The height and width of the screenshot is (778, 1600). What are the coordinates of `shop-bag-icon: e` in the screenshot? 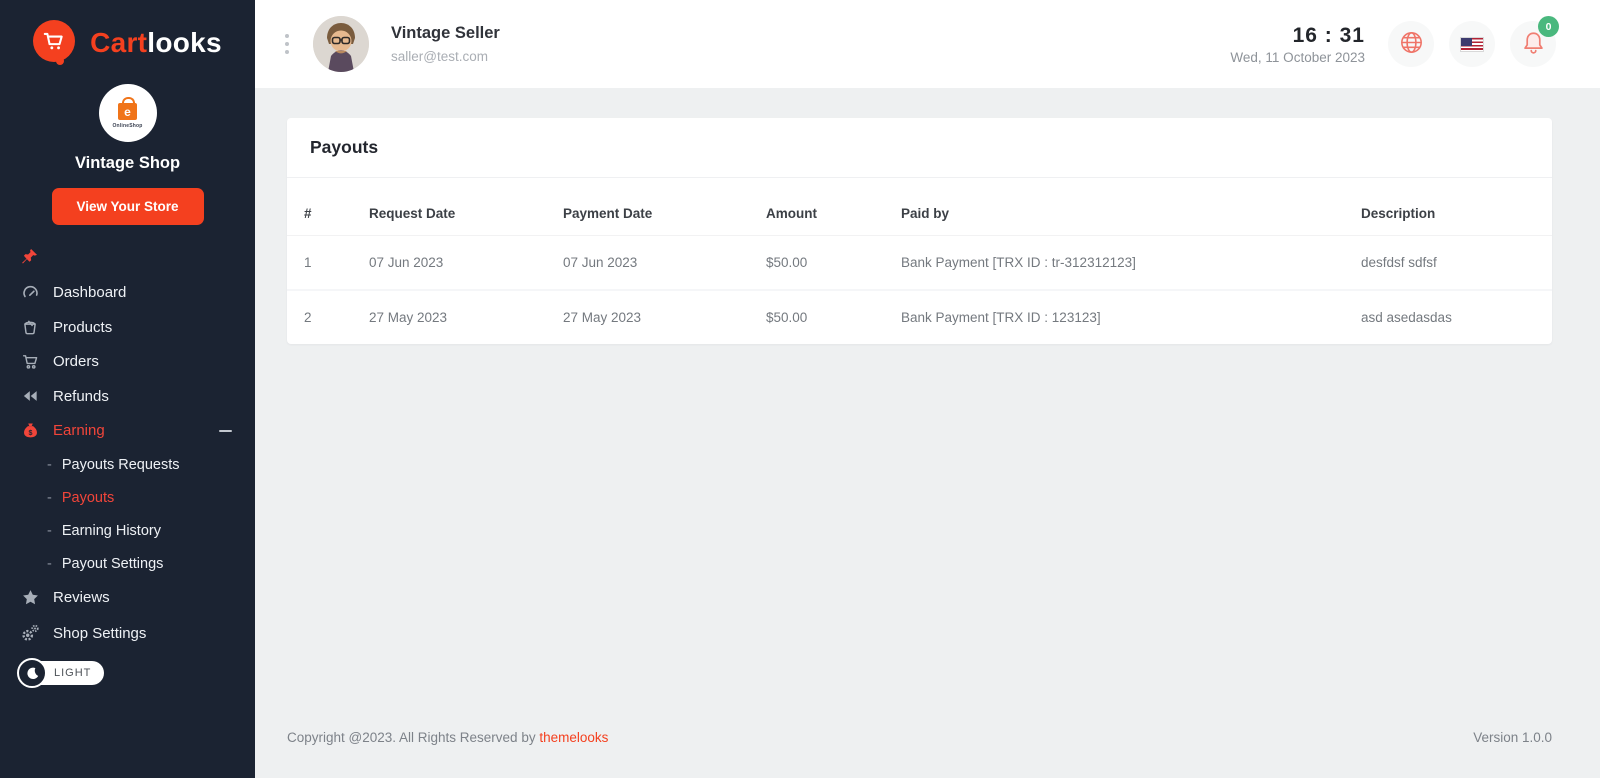 It's located at (127, 108).